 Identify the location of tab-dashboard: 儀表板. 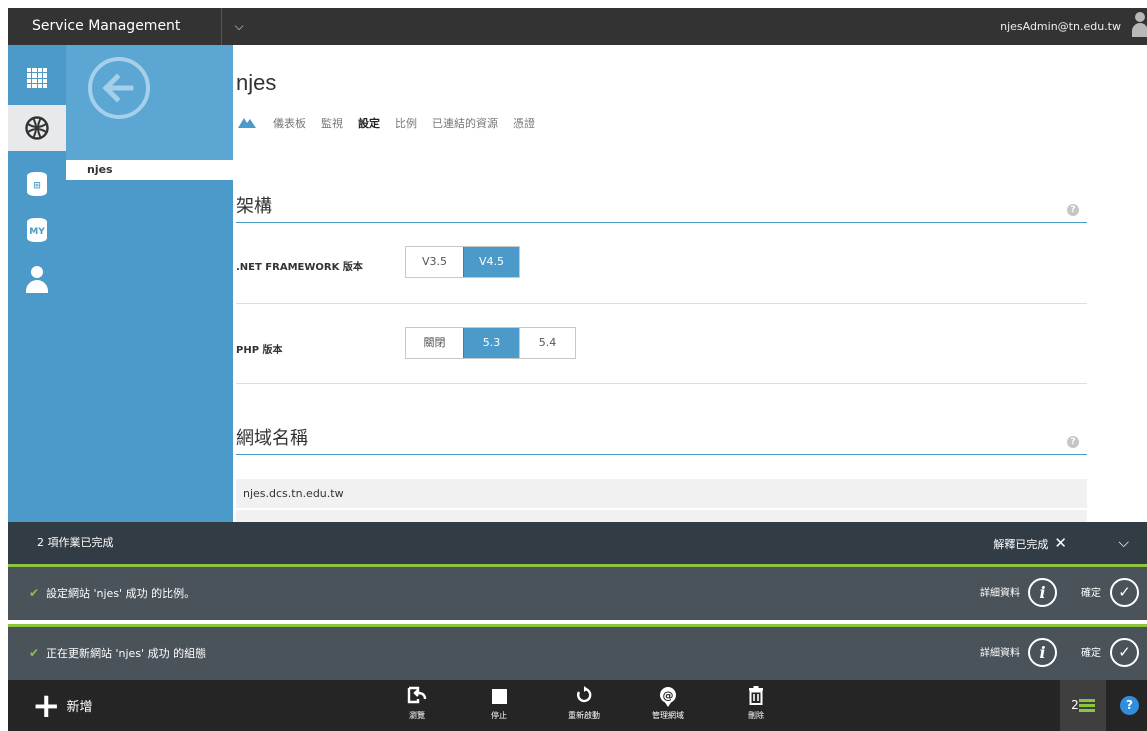
(289, 123).